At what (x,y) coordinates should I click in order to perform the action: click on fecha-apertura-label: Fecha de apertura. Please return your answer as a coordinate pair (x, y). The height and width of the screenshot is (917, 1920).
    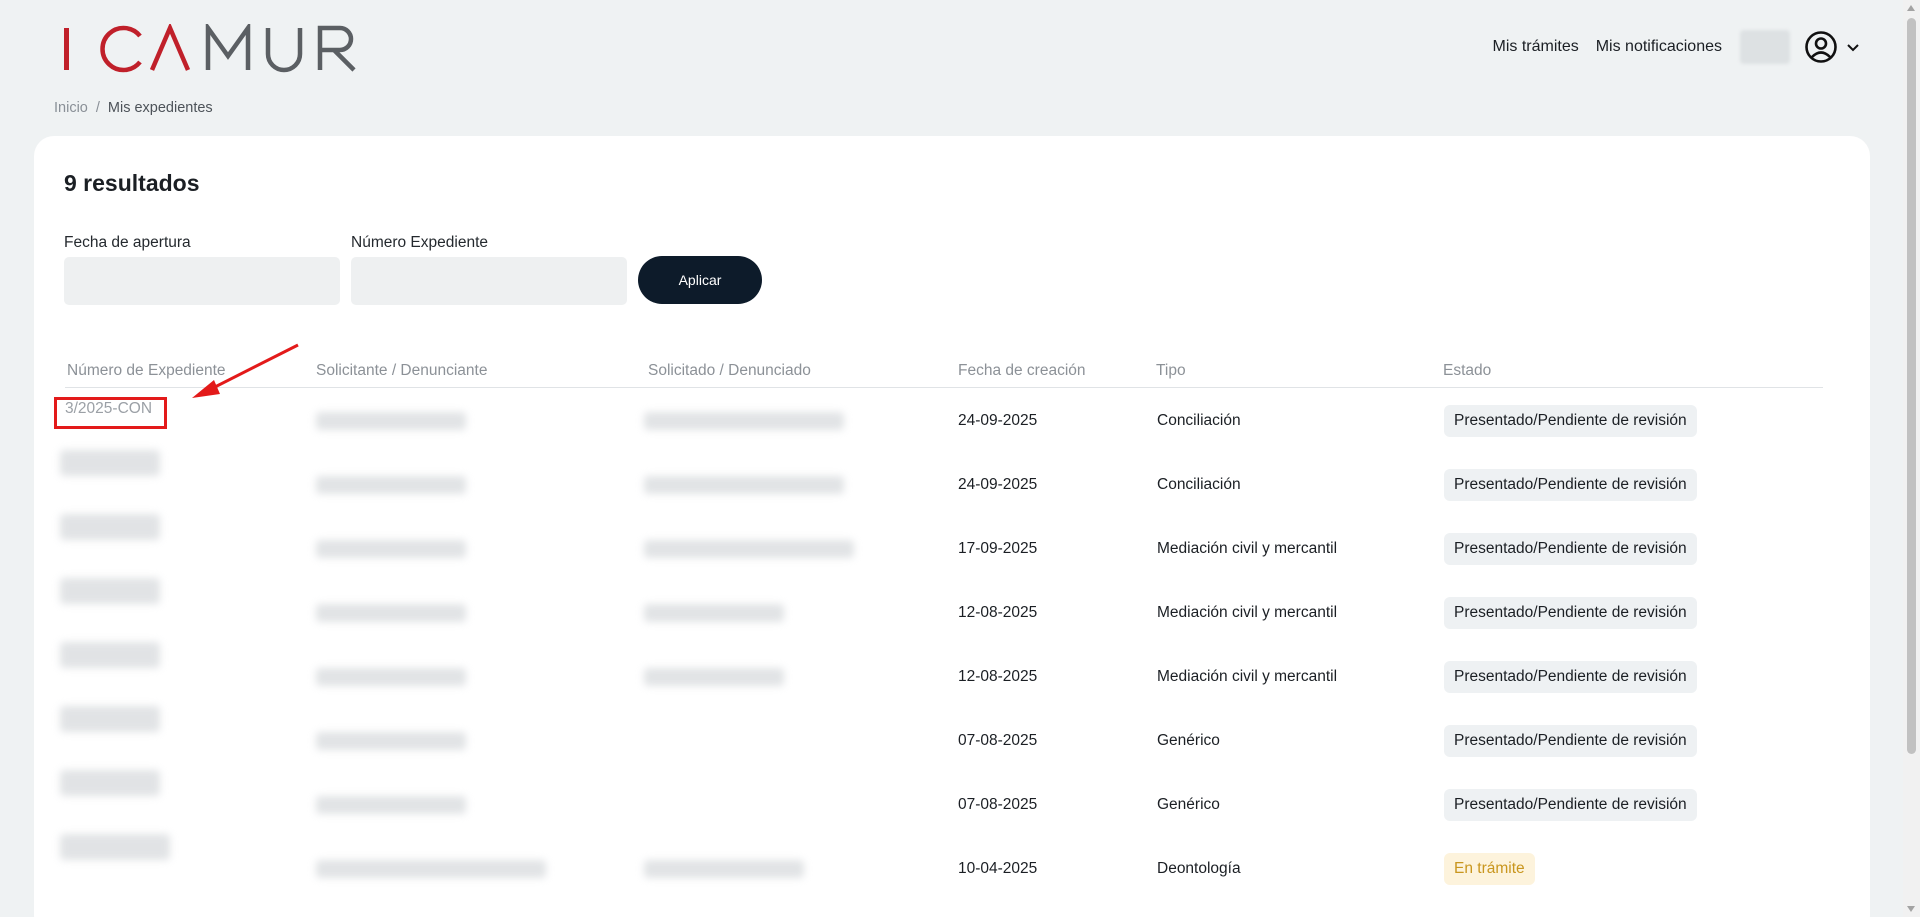
    Looking at the image, I should click on (127, 242).